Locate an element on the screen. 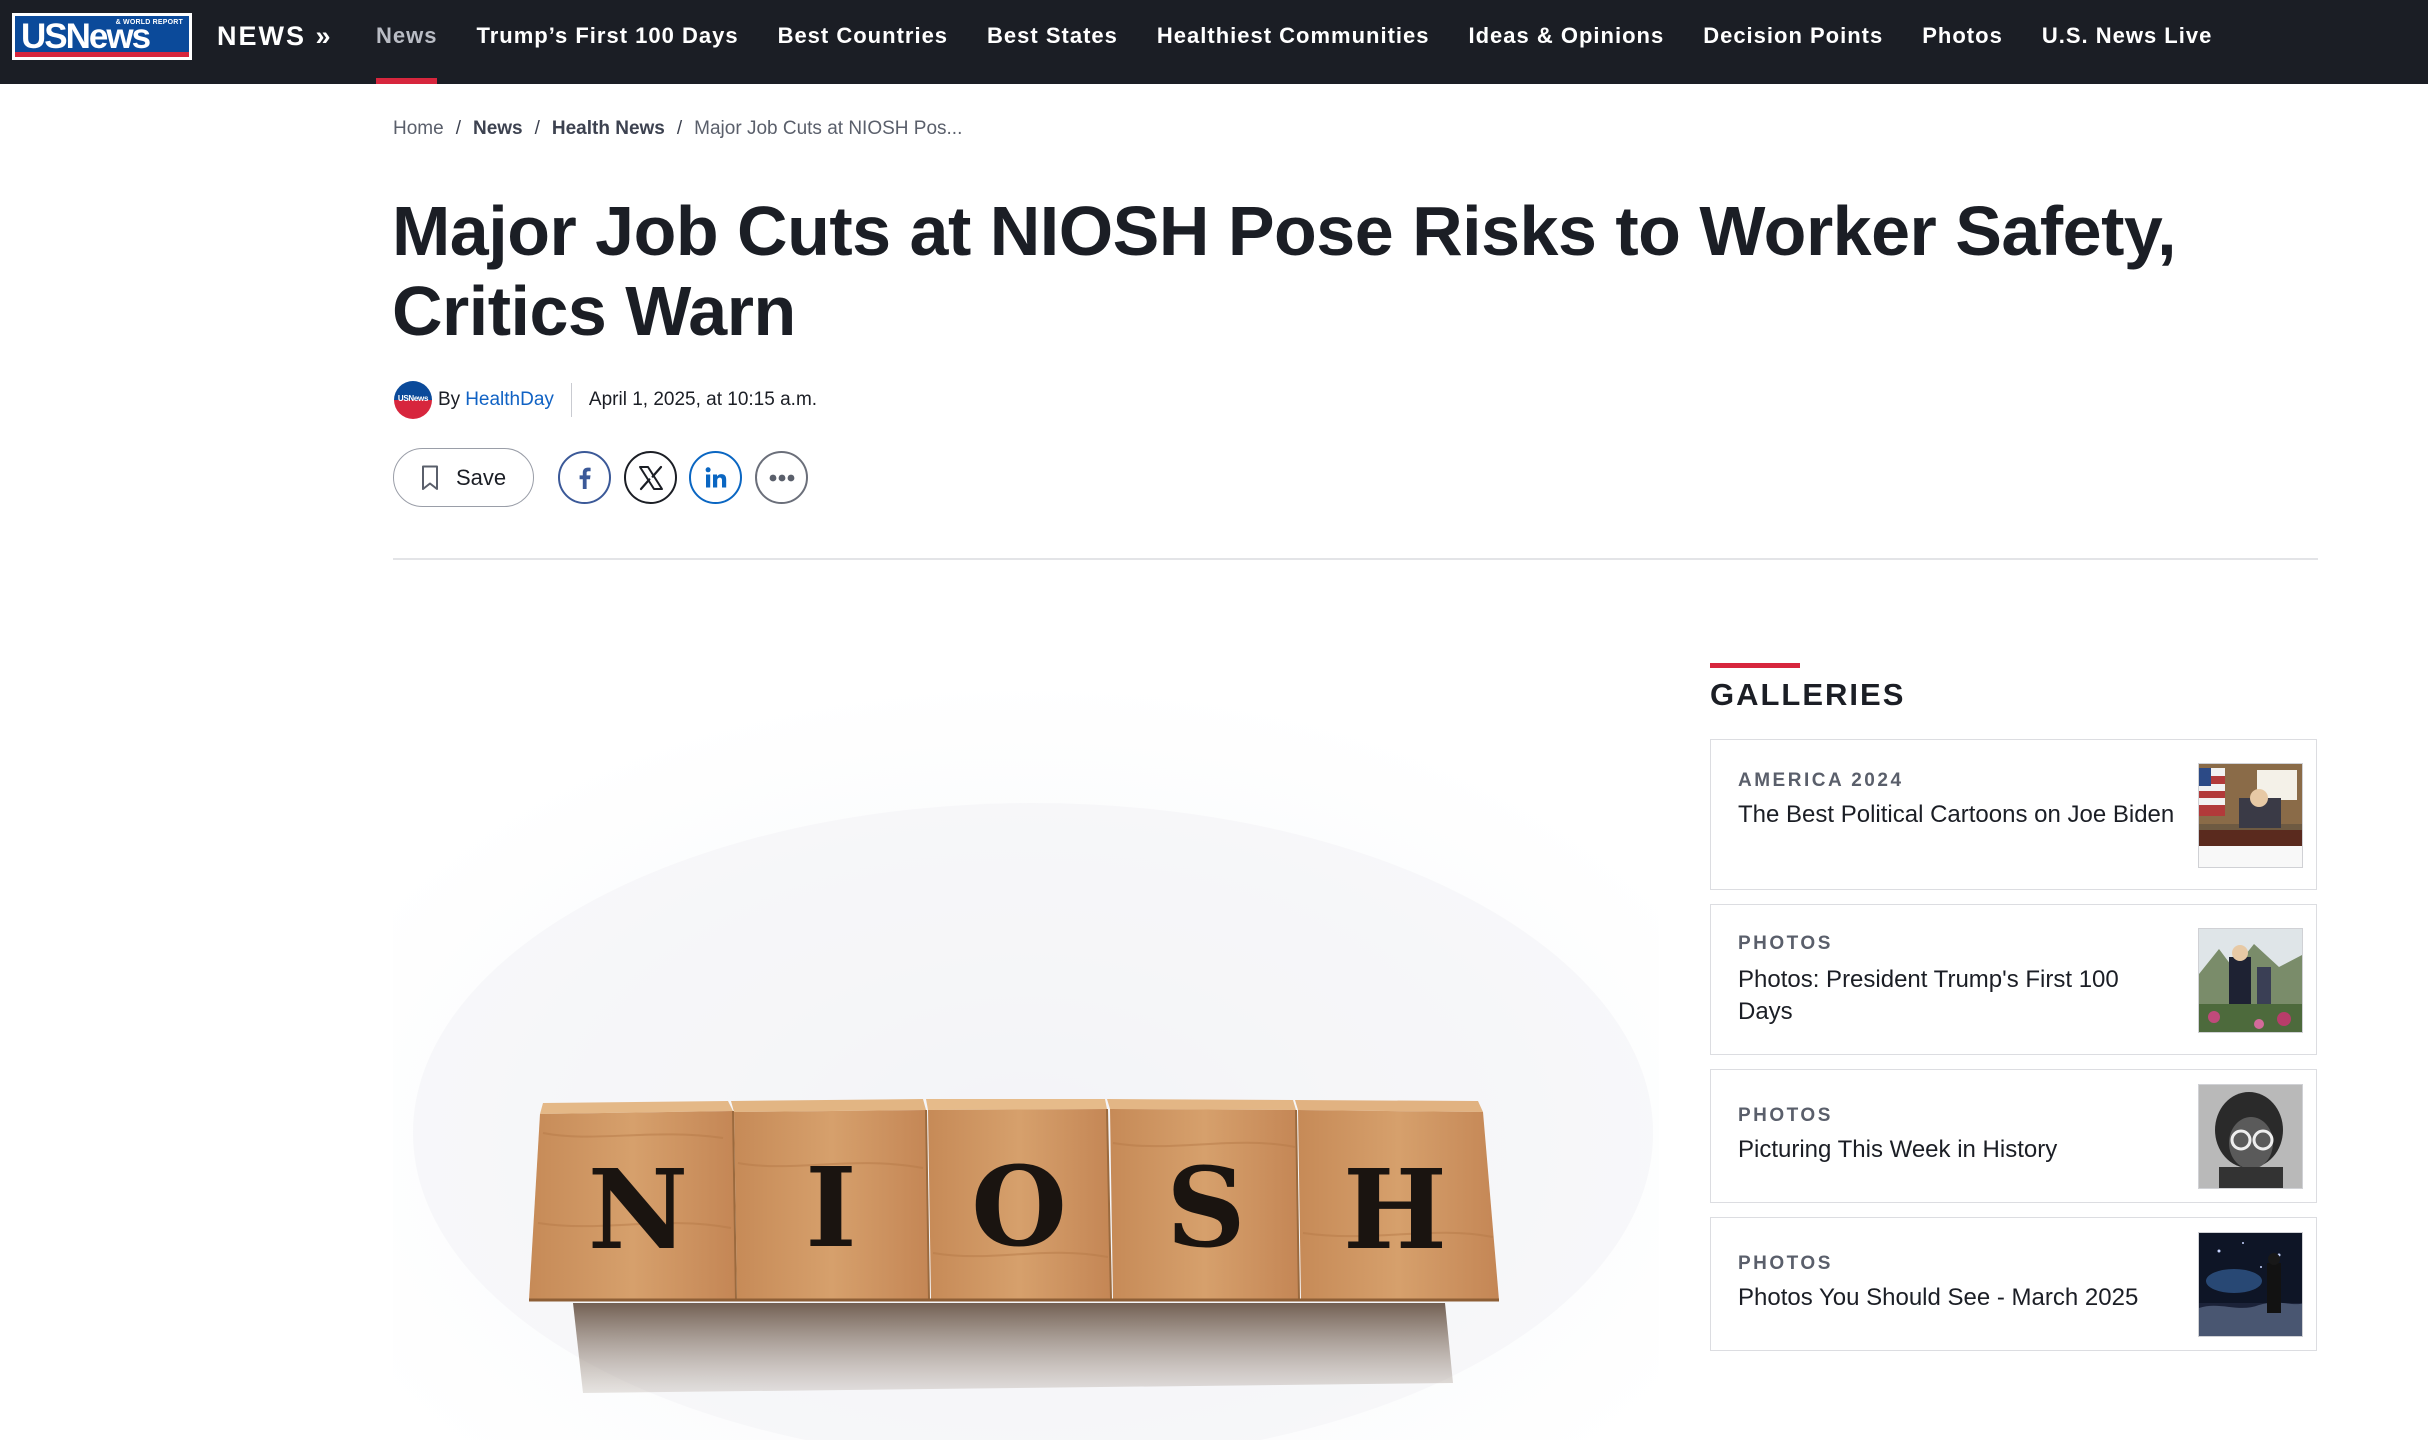 This screenshot has height=1440, width=2428. share-x-button is located at coordinates (650, 477).